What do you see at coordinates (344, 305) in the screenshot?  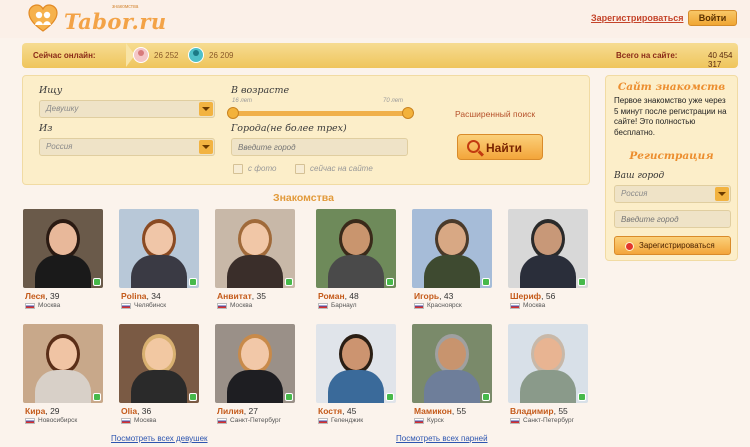 I see `profile-city: Барнаул` at bounding box center [344, 305].